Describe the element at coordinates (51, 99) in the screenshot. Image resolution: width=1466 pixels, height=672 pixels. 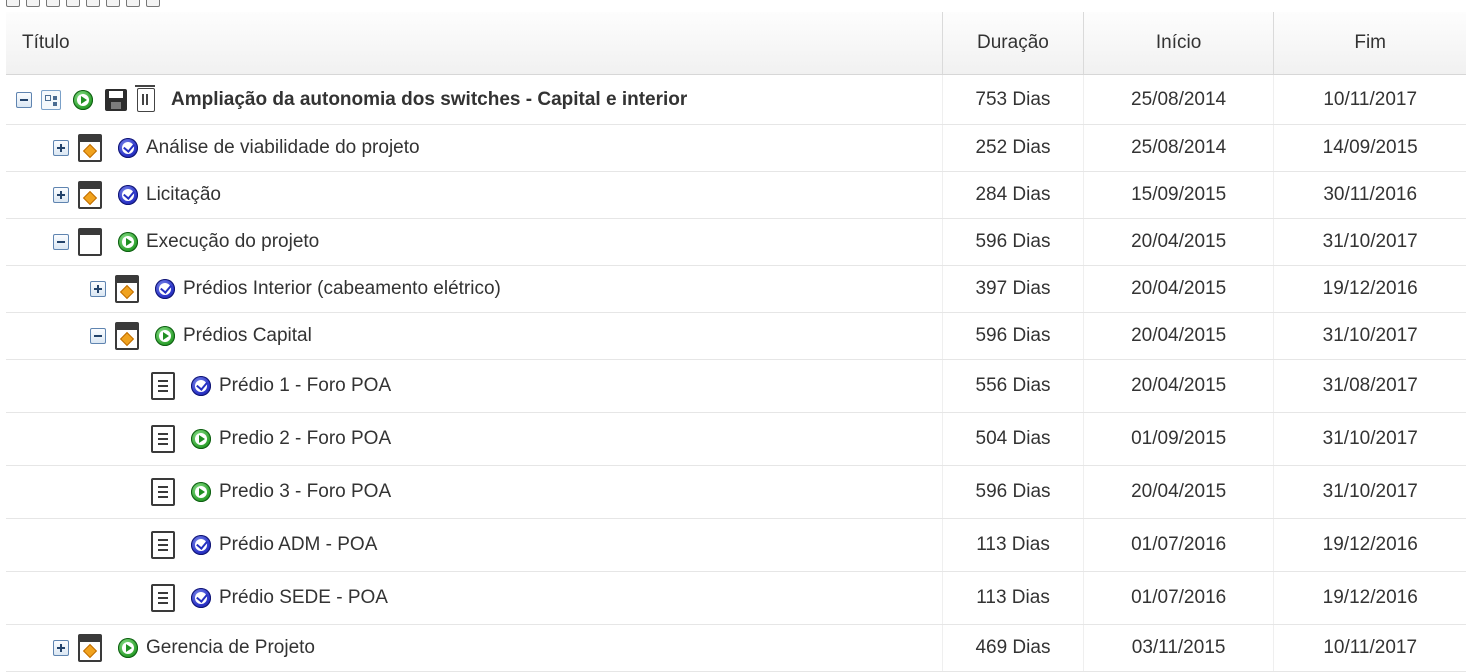
I see `project-structure-icon` at that location.